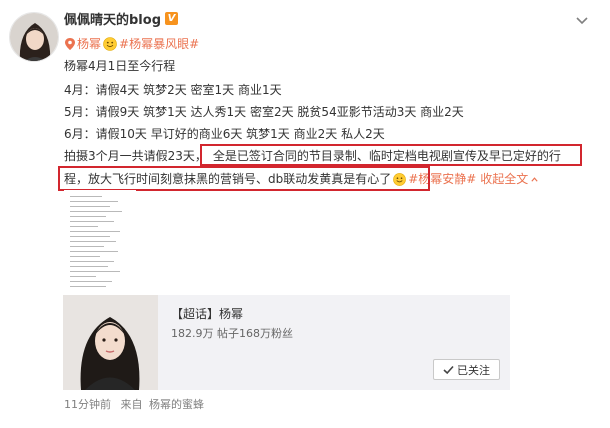 The height and width of the screenshot is (428, 610). I want to click on post-source: 杨幂的蜜蜂, so click(176, 404).